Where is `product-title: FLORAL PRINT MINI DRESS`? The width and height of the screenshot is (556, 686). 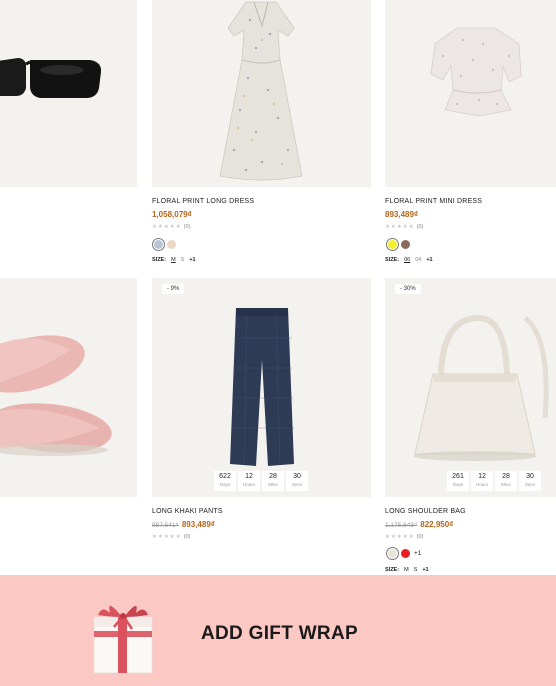 product-title: FLORAL PRINT MINI DRESS is located at coordinates (433, 201).